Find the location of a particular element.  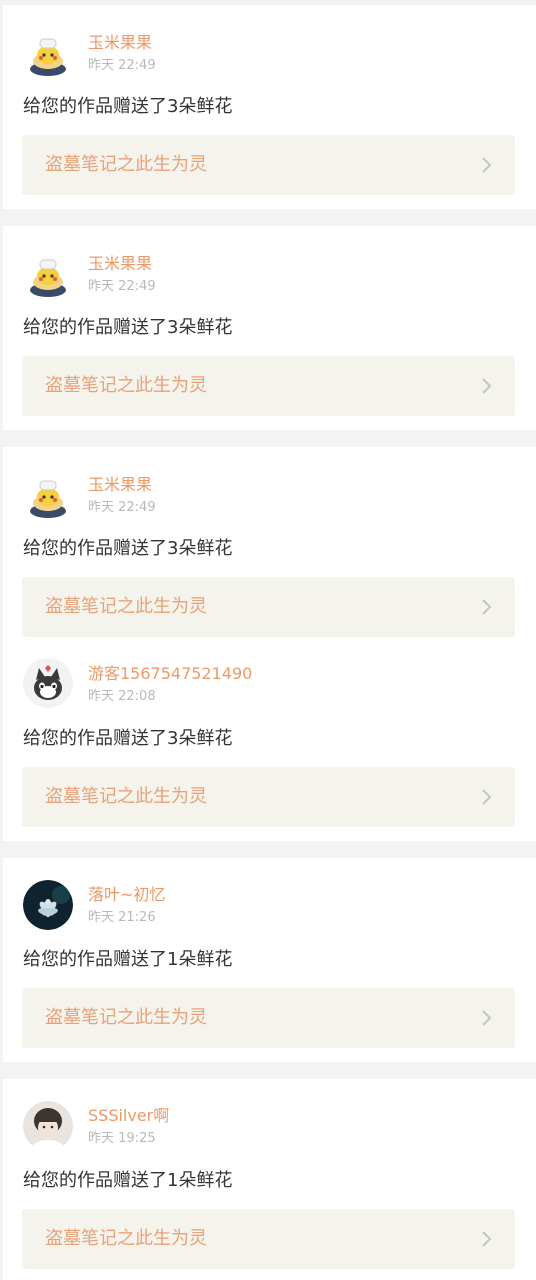

timestamp: 昨天 19:25 is located at coordinates (122, 1138).